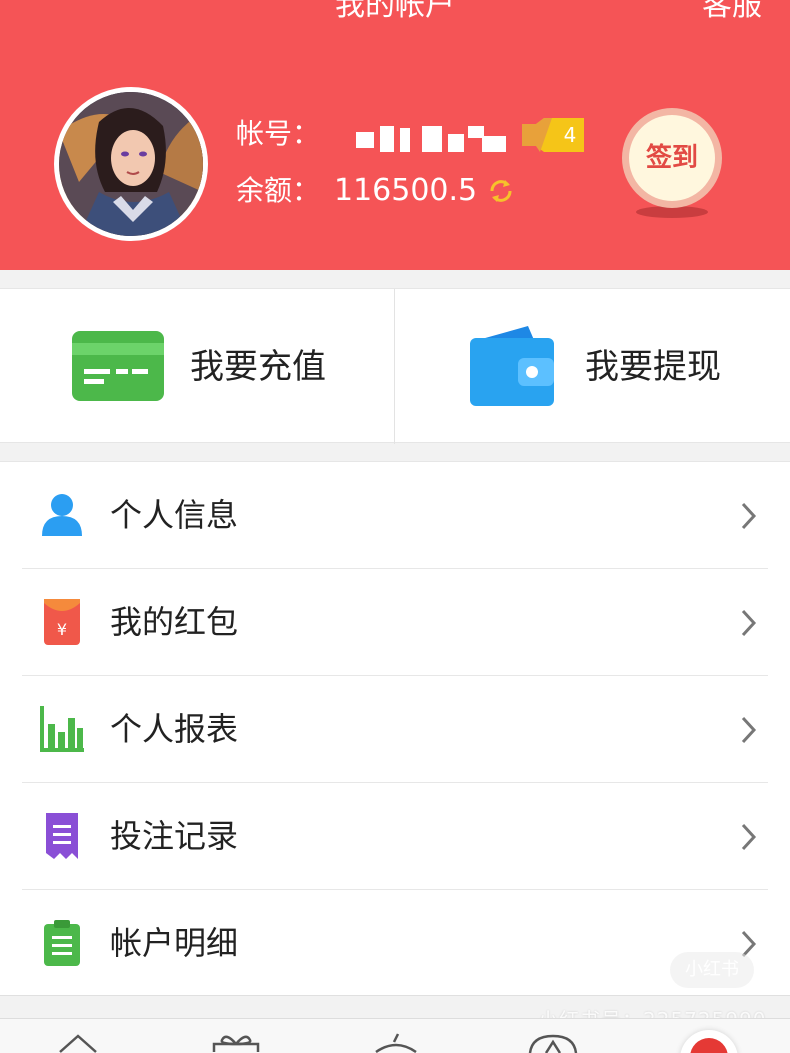 The height and width of the screenshot is (1053, 790). What do you see at coordinates (553, 135) in the screenshot?
I see `vip-level-badge: 4` at bounding box center [553, 135].